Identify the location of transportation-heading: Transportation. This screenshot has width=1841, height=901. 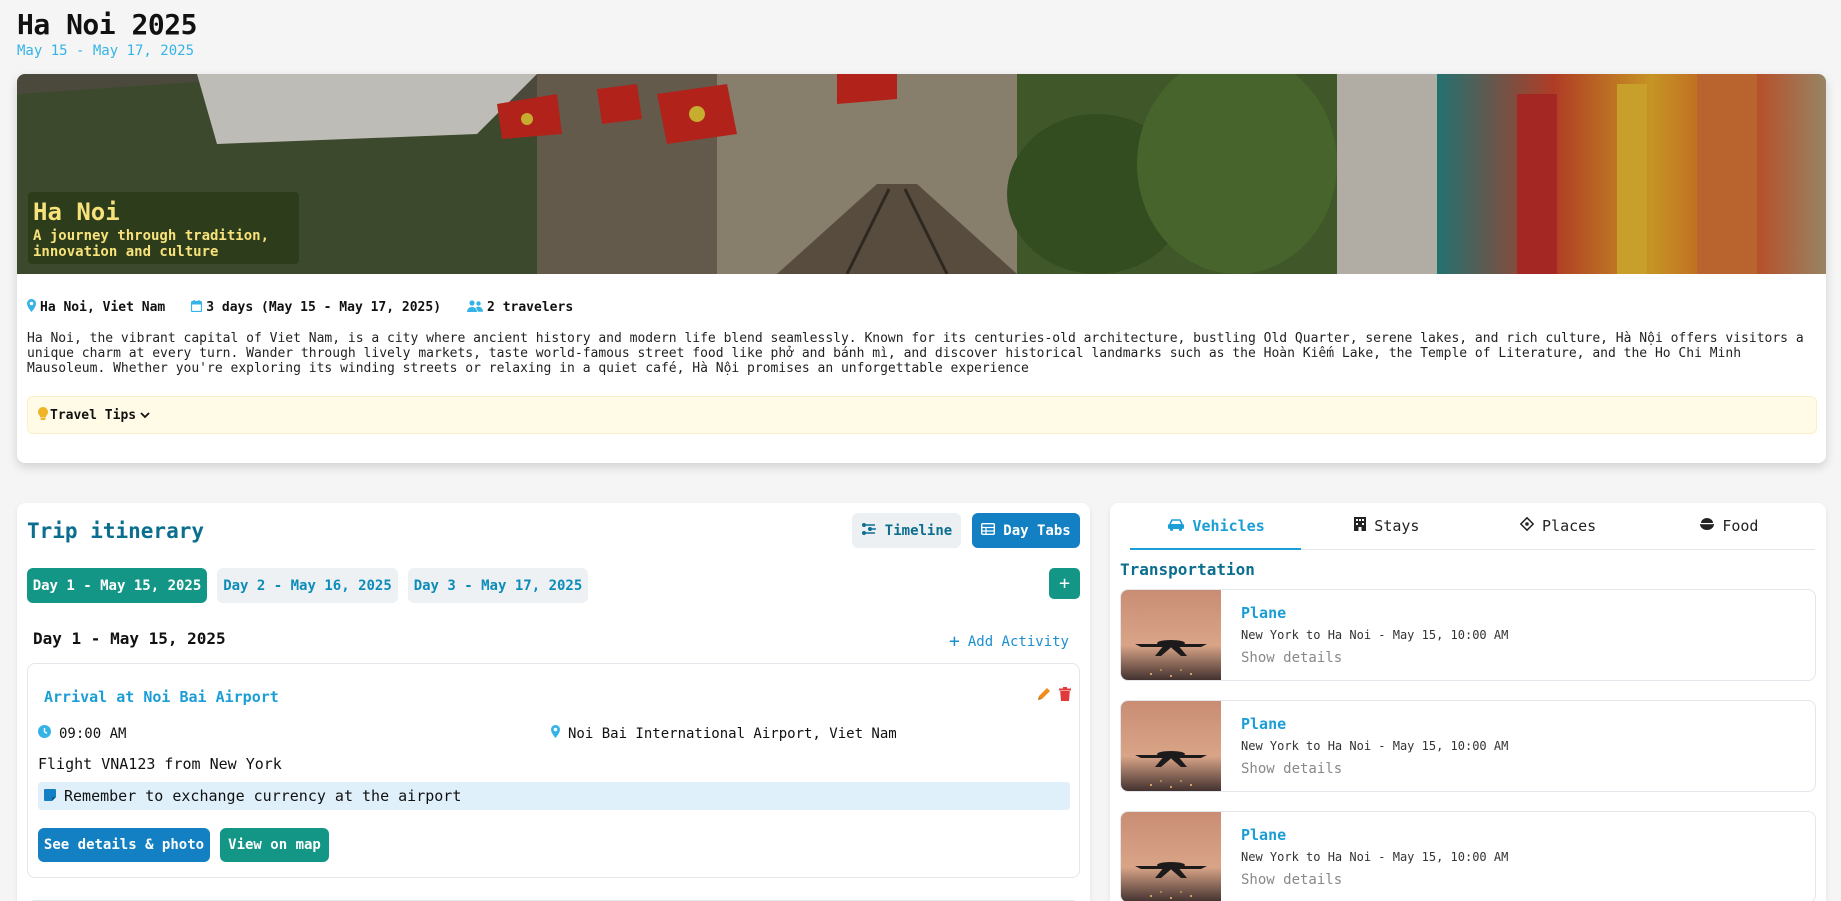
(1187, 569).